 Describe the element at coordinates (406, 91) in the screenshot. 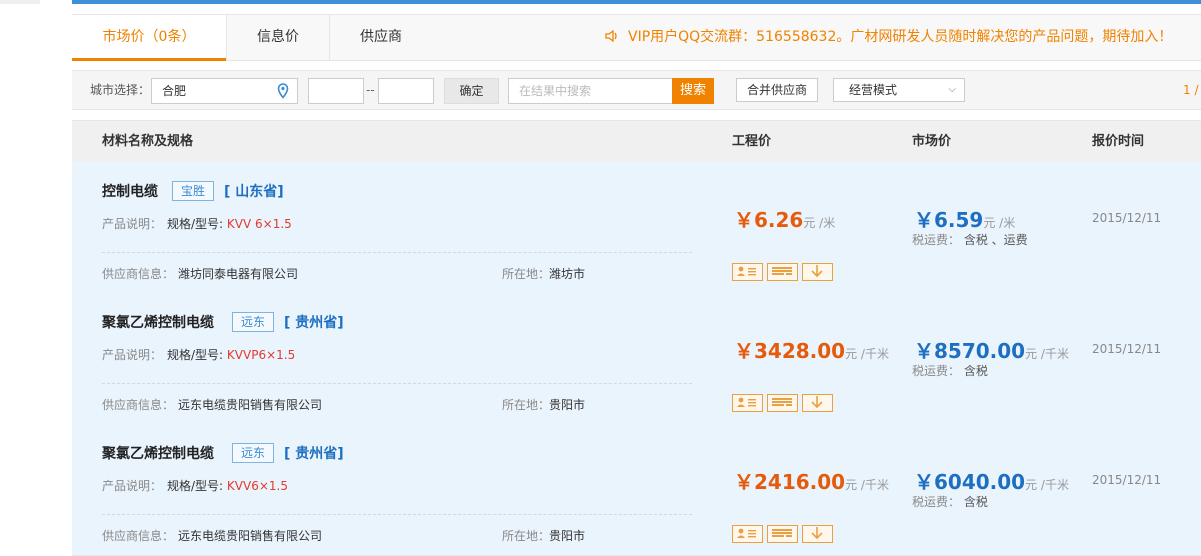

I see `price-max-input` at that location.